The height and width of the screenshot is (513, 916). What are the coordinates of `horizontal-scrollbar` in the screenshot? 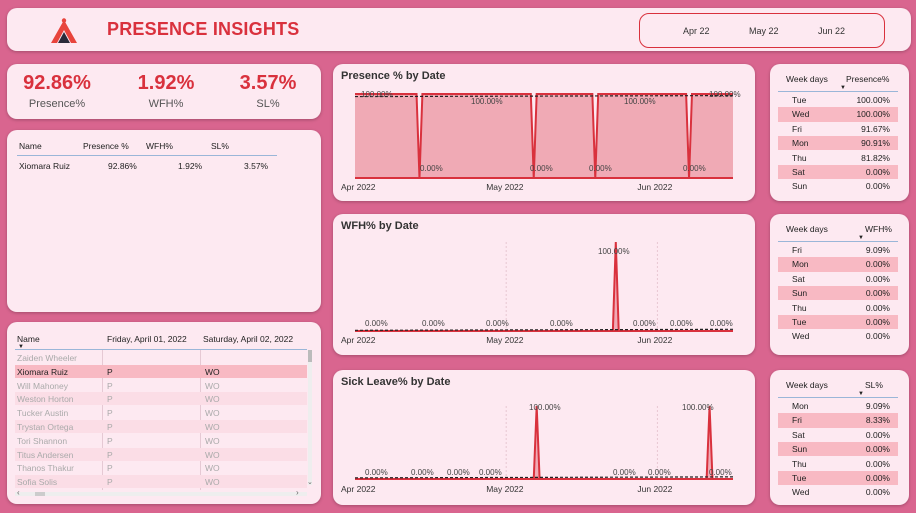 It's located at (161, 494).